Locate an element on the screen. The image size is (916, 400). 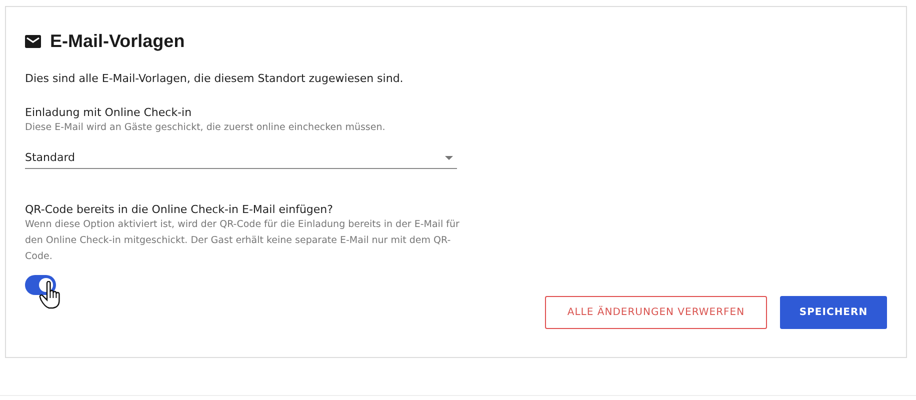
discard-button: ALLE ÄNDERUNGEN VERWERFEN is located at coordinates (656, 312).